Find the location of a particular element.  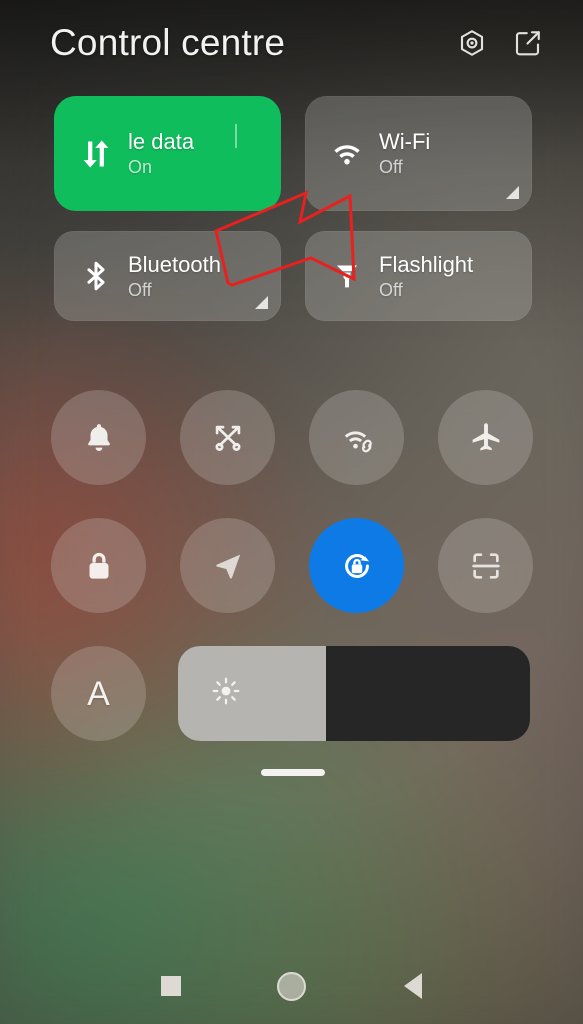

hotspot-wifi-link-icon is located at coordinates (357, 438).